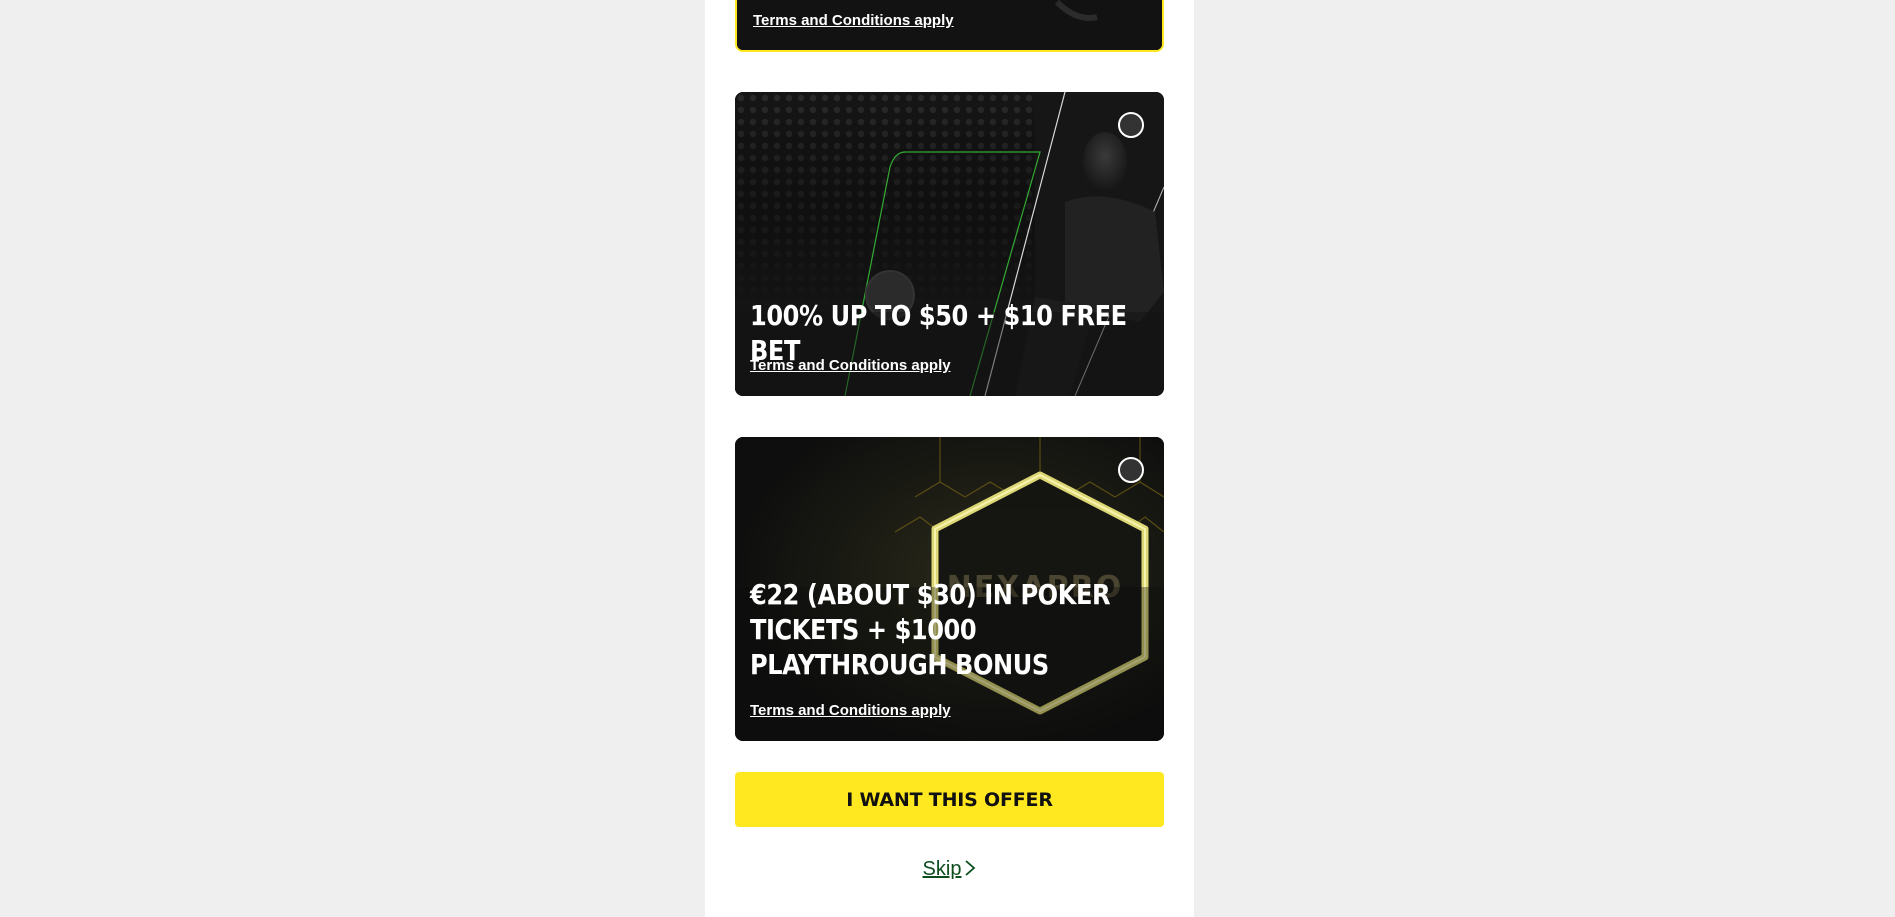 This screenshot has height=917, width=1895. What do you see at coordinates (970, 868) in the screenshot?
I see `chevron-right-icon` at bounding box center [970, 868].